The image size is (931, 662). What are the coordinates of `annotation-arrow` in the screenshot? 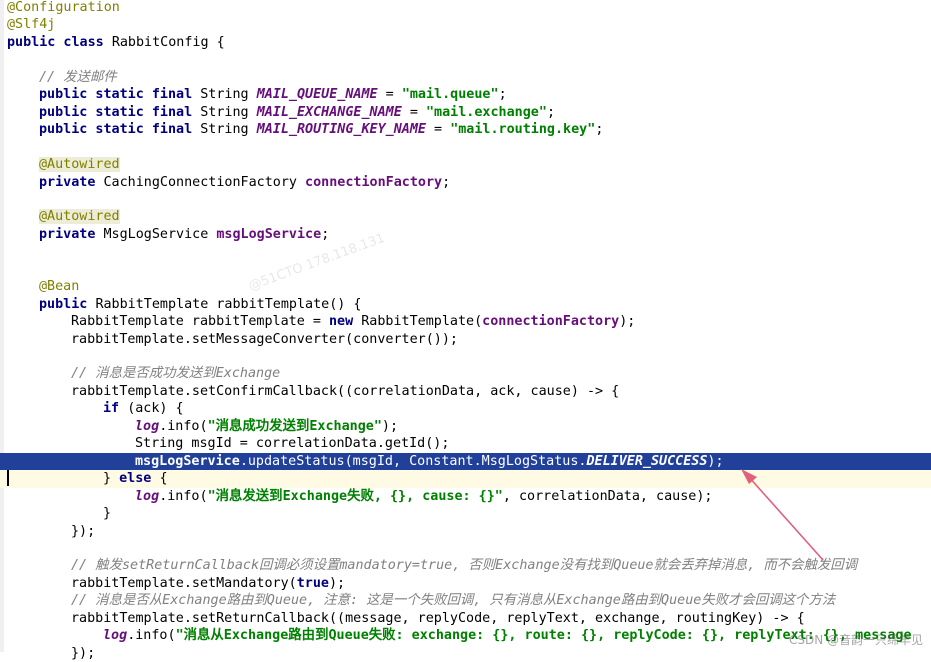 It's located at (782, 515).